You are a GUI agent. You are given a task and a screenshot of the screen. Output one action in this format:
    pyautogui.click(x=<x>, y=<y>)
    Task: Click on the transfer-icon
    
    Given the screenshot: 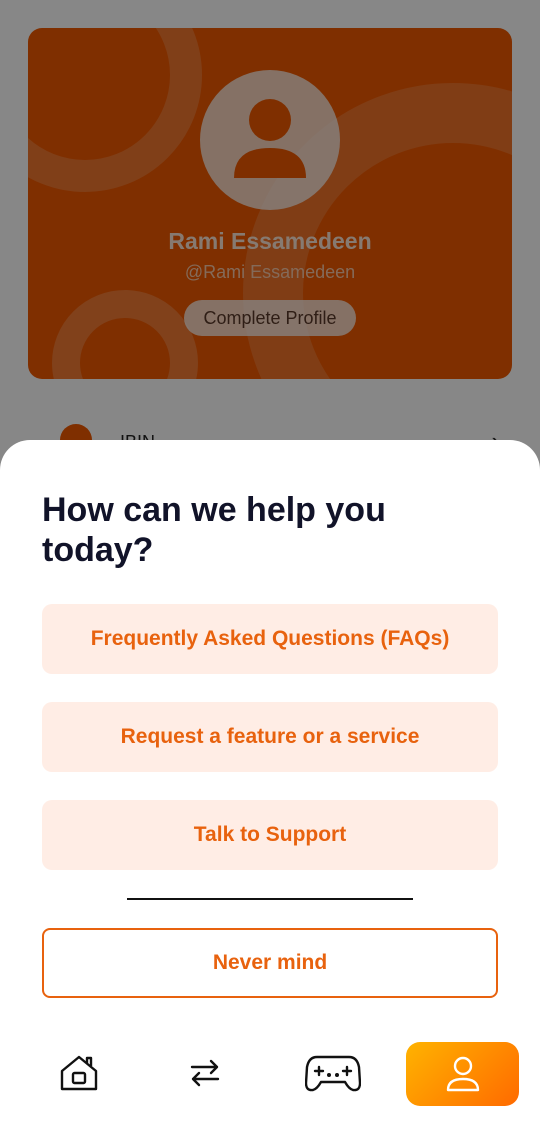 What is the action you would take?
    pyautogui.click(x=205, y=1073)
    